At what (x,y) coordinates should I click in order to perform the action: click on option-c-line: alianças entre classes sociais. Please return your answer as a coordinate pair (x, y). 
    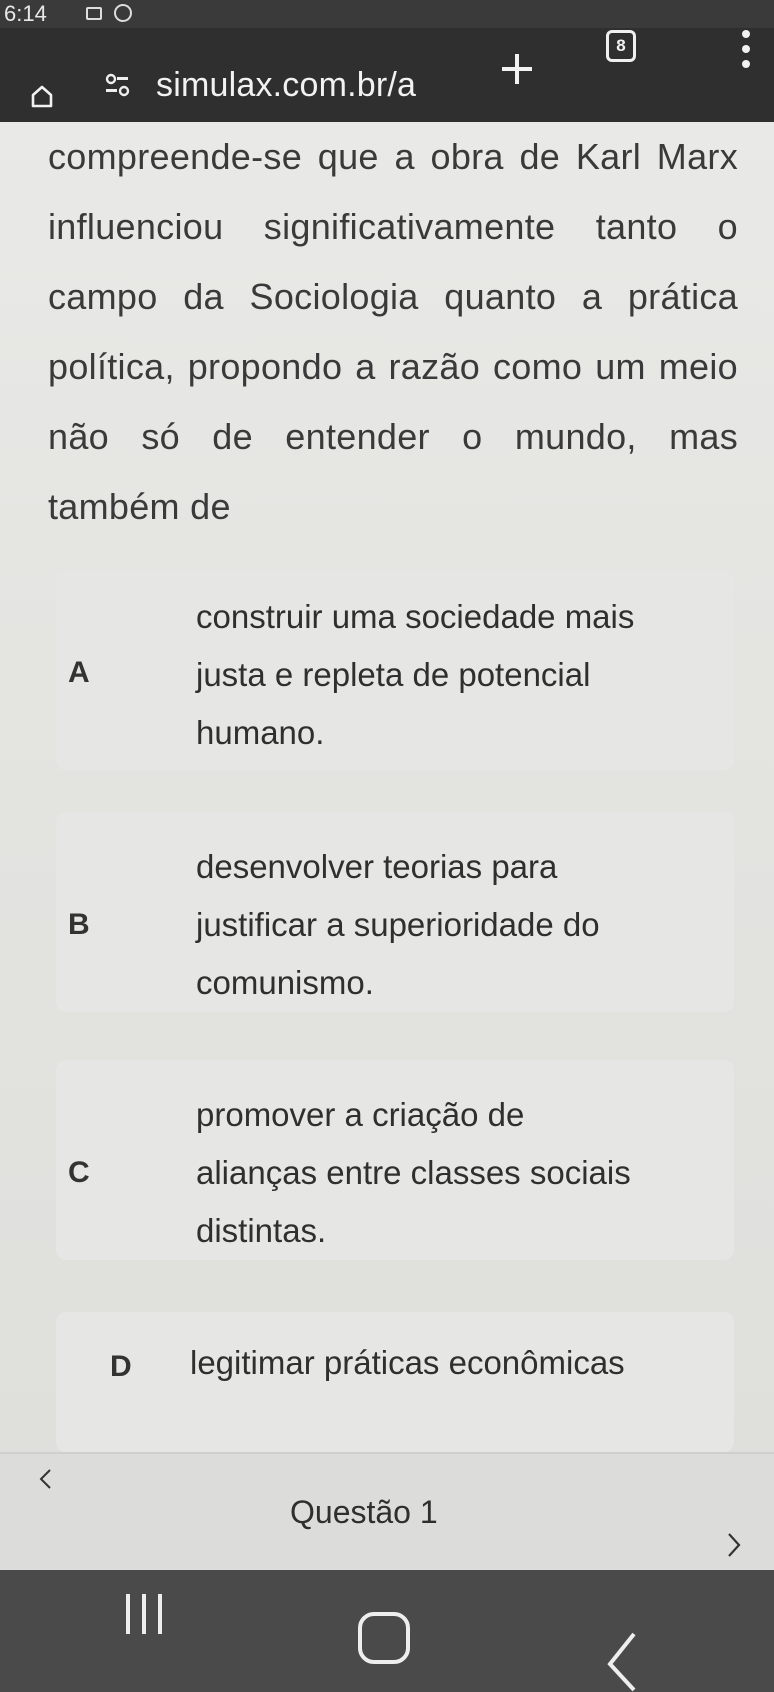
    Looking at the image, I should click on (413, 1172).